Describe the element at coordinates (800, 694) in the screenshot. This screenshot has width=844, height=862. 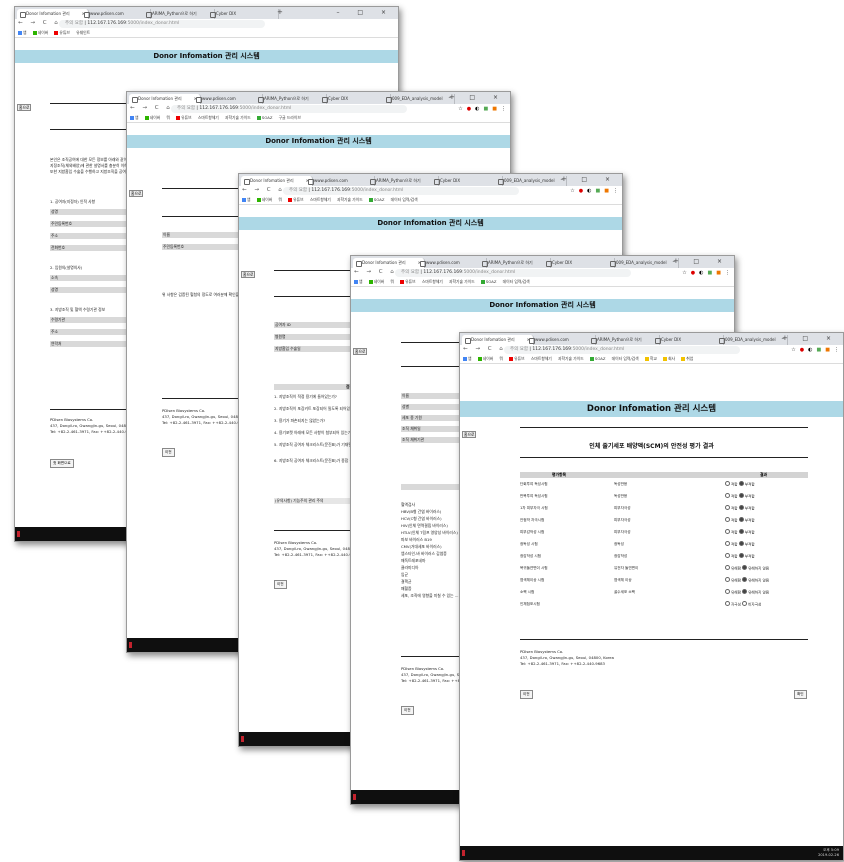
I see `confirm-button: 확인` at that location.